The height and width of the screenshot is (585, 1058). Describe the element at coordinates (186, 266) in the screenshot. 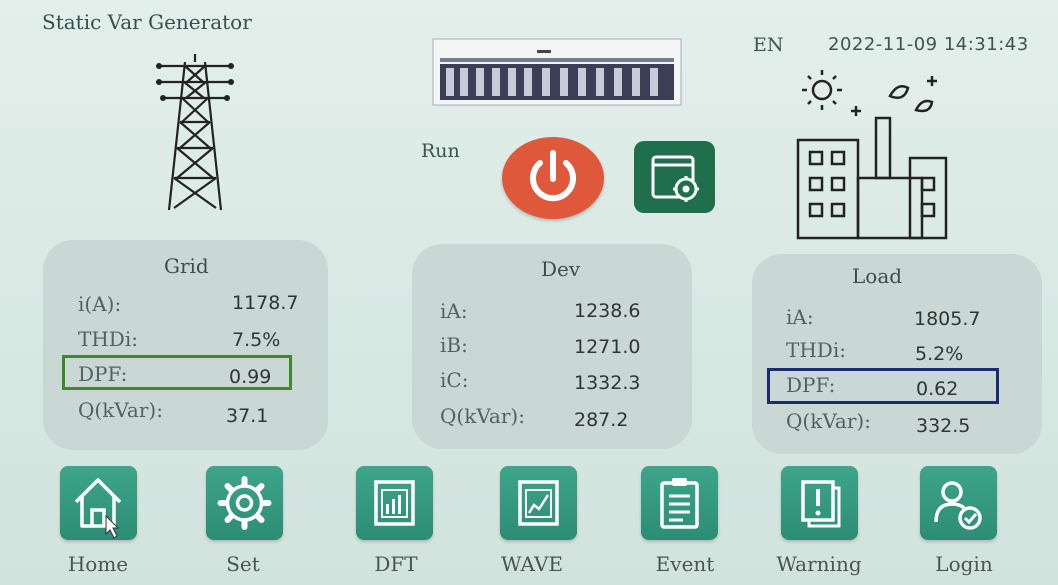

I see `grid-panel-title: Grid` at that location.